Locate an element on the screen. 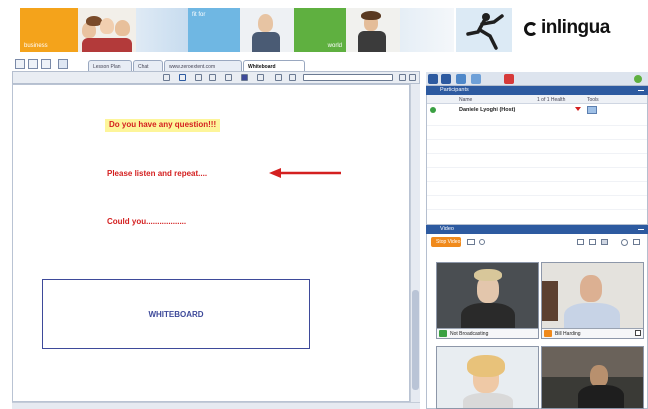 Image resolution: width=648 pixels, height=409 pixels. video-header: Video is located at coordinates (537, 229).